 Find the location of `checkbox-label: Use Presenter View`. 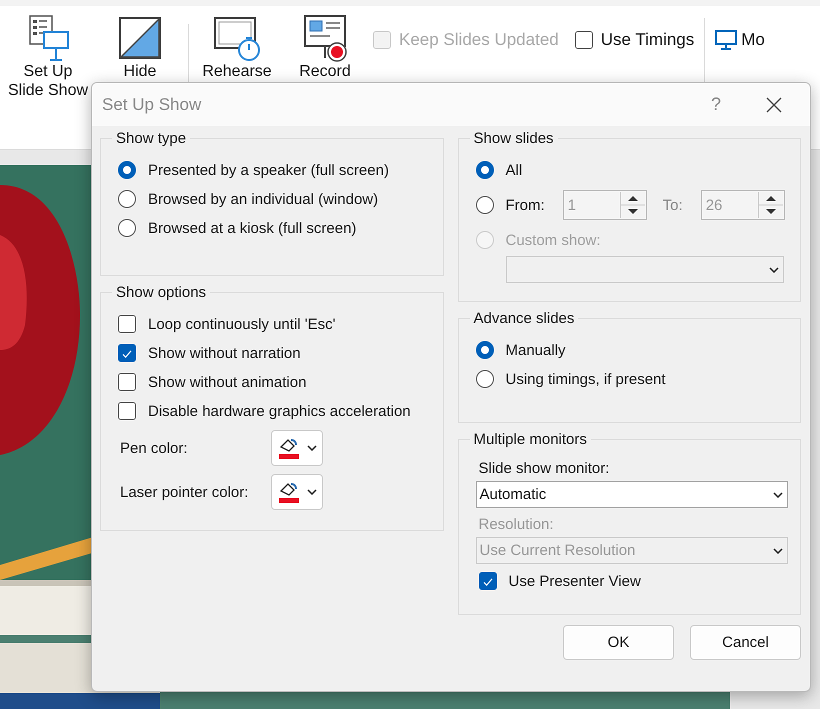

checkbox-label: Use Presenter View is located at coordinates (574, 581).